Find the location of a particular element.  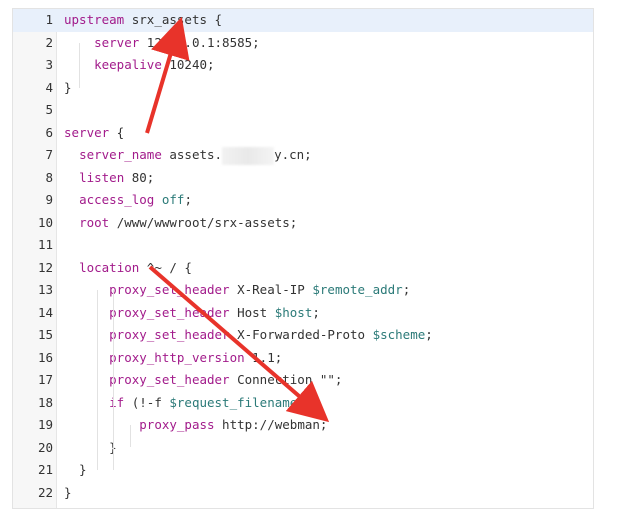

line-number: 14 is located at coordinates (45, 312).